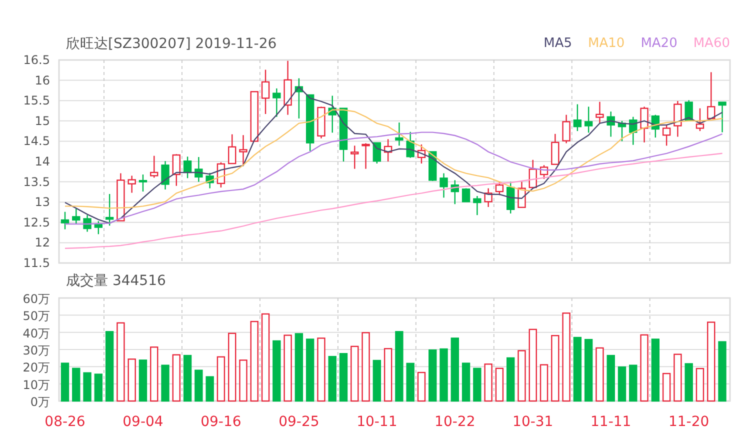 The image size is (740, 440). What do you see at coordinates (36, 101) in the screenshot?
I see `axis-label: 15.5` at bounding box center [36, 101].